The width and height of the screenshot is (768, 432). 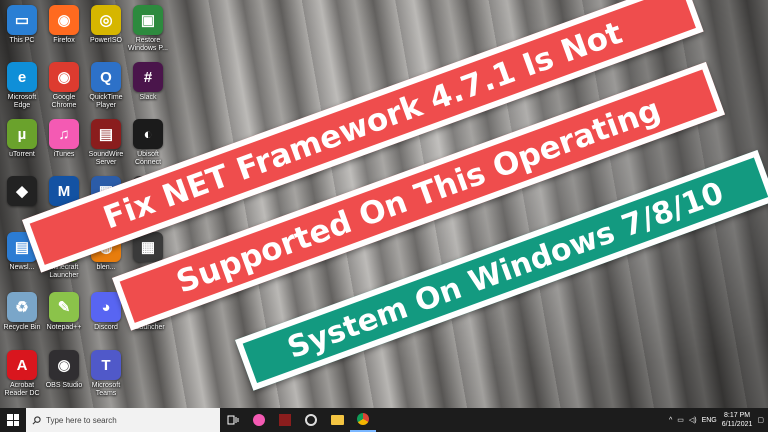 I want to click on network-icon: ▭, so click(x=680, y=420).